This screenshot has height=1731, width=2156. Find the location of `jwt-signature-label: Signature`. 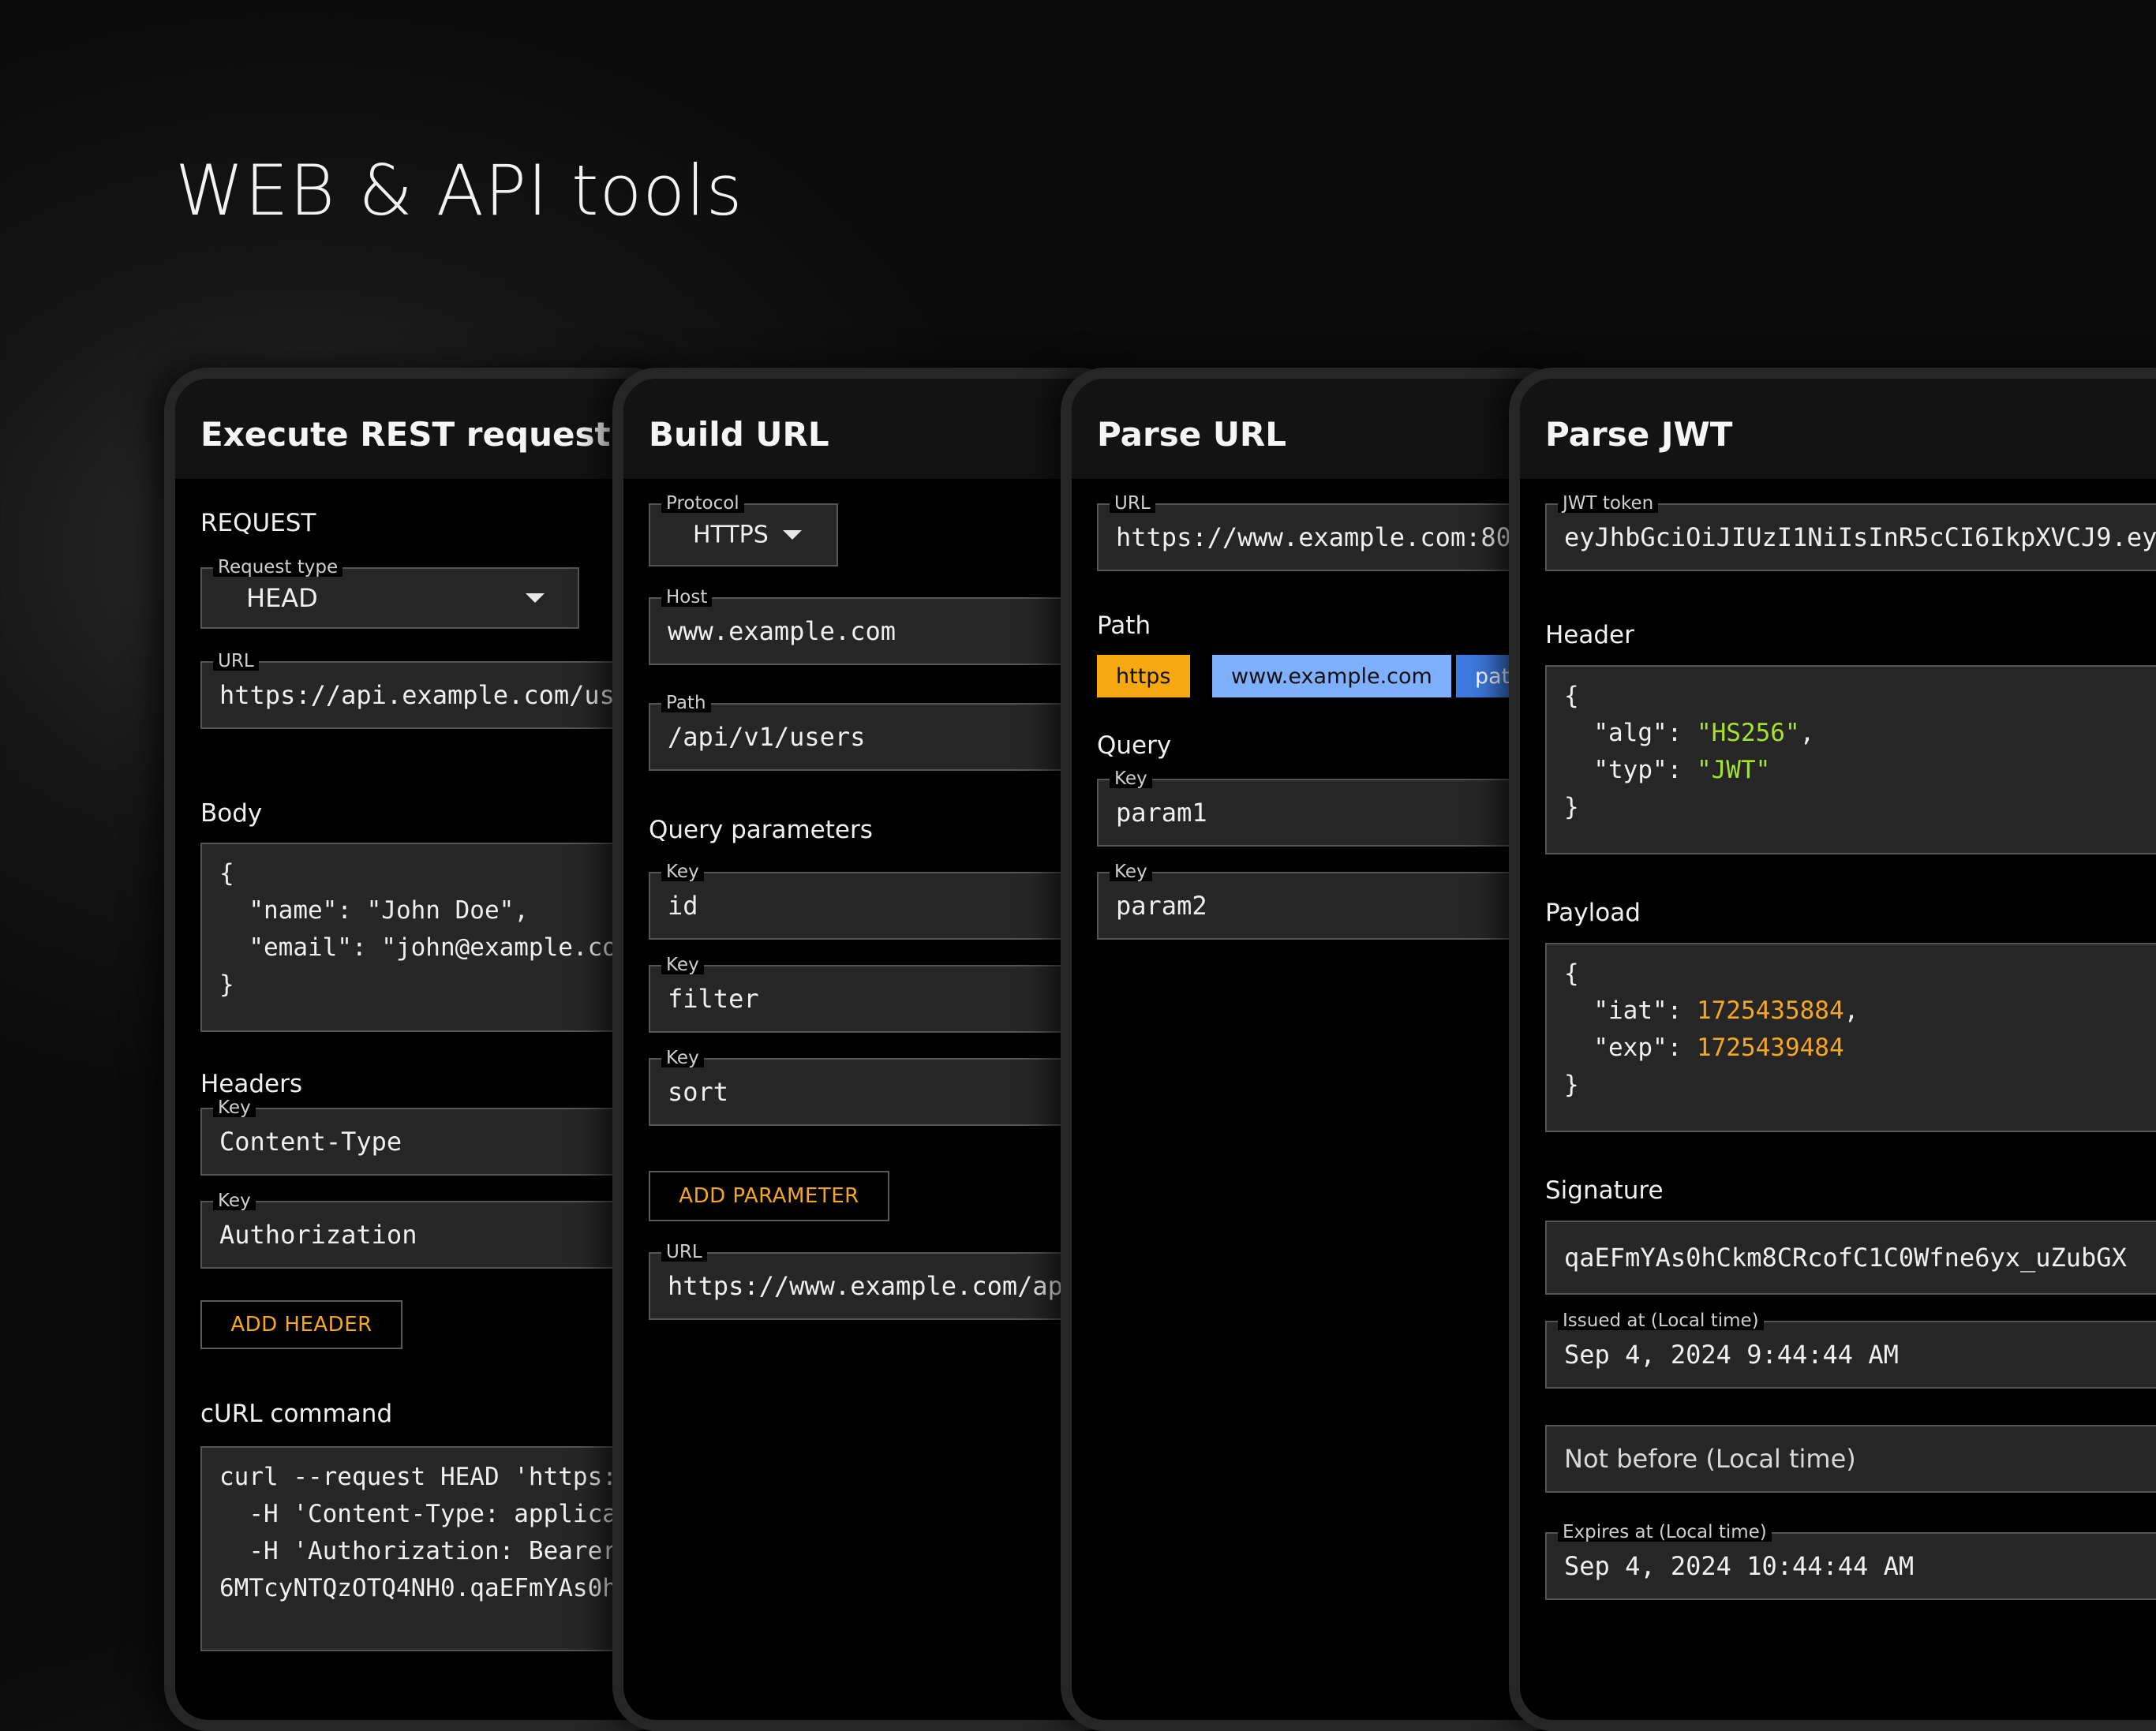

jwt-signature-label: Signature is located at coordinates (1604, 1190).